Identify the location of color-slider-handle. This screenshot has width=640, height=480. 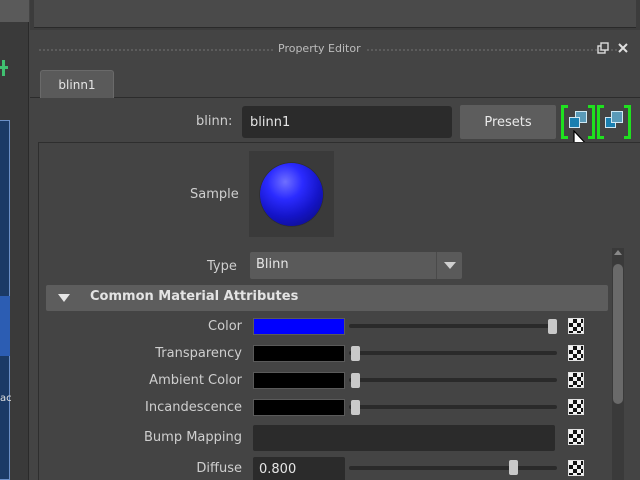
(552, 326).